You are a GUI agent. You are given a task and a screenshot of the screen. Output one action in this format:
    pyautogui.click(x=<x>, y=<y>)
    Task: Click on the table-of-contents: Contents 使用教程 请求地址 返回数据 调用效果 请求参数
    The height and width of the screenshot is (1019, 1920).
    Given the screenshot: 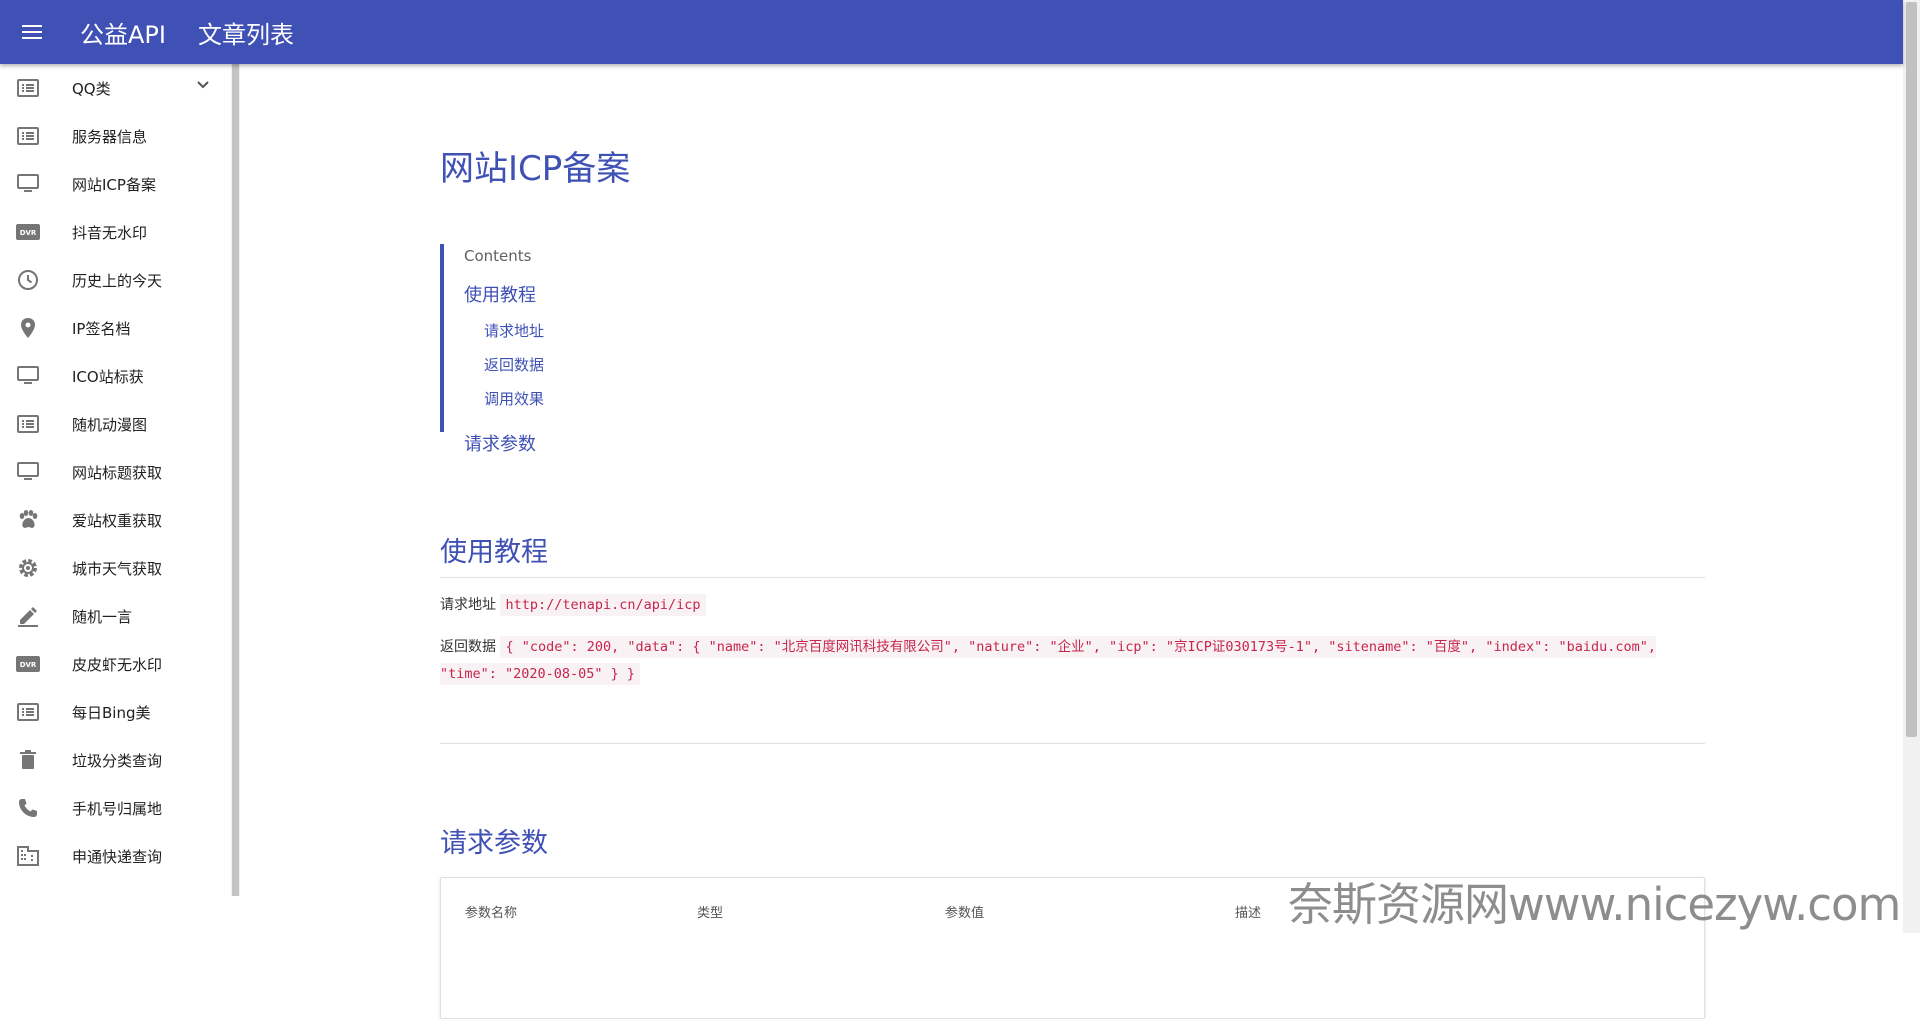 What is the action you would take?
    pyautogui.click(x=492, y=349)
    